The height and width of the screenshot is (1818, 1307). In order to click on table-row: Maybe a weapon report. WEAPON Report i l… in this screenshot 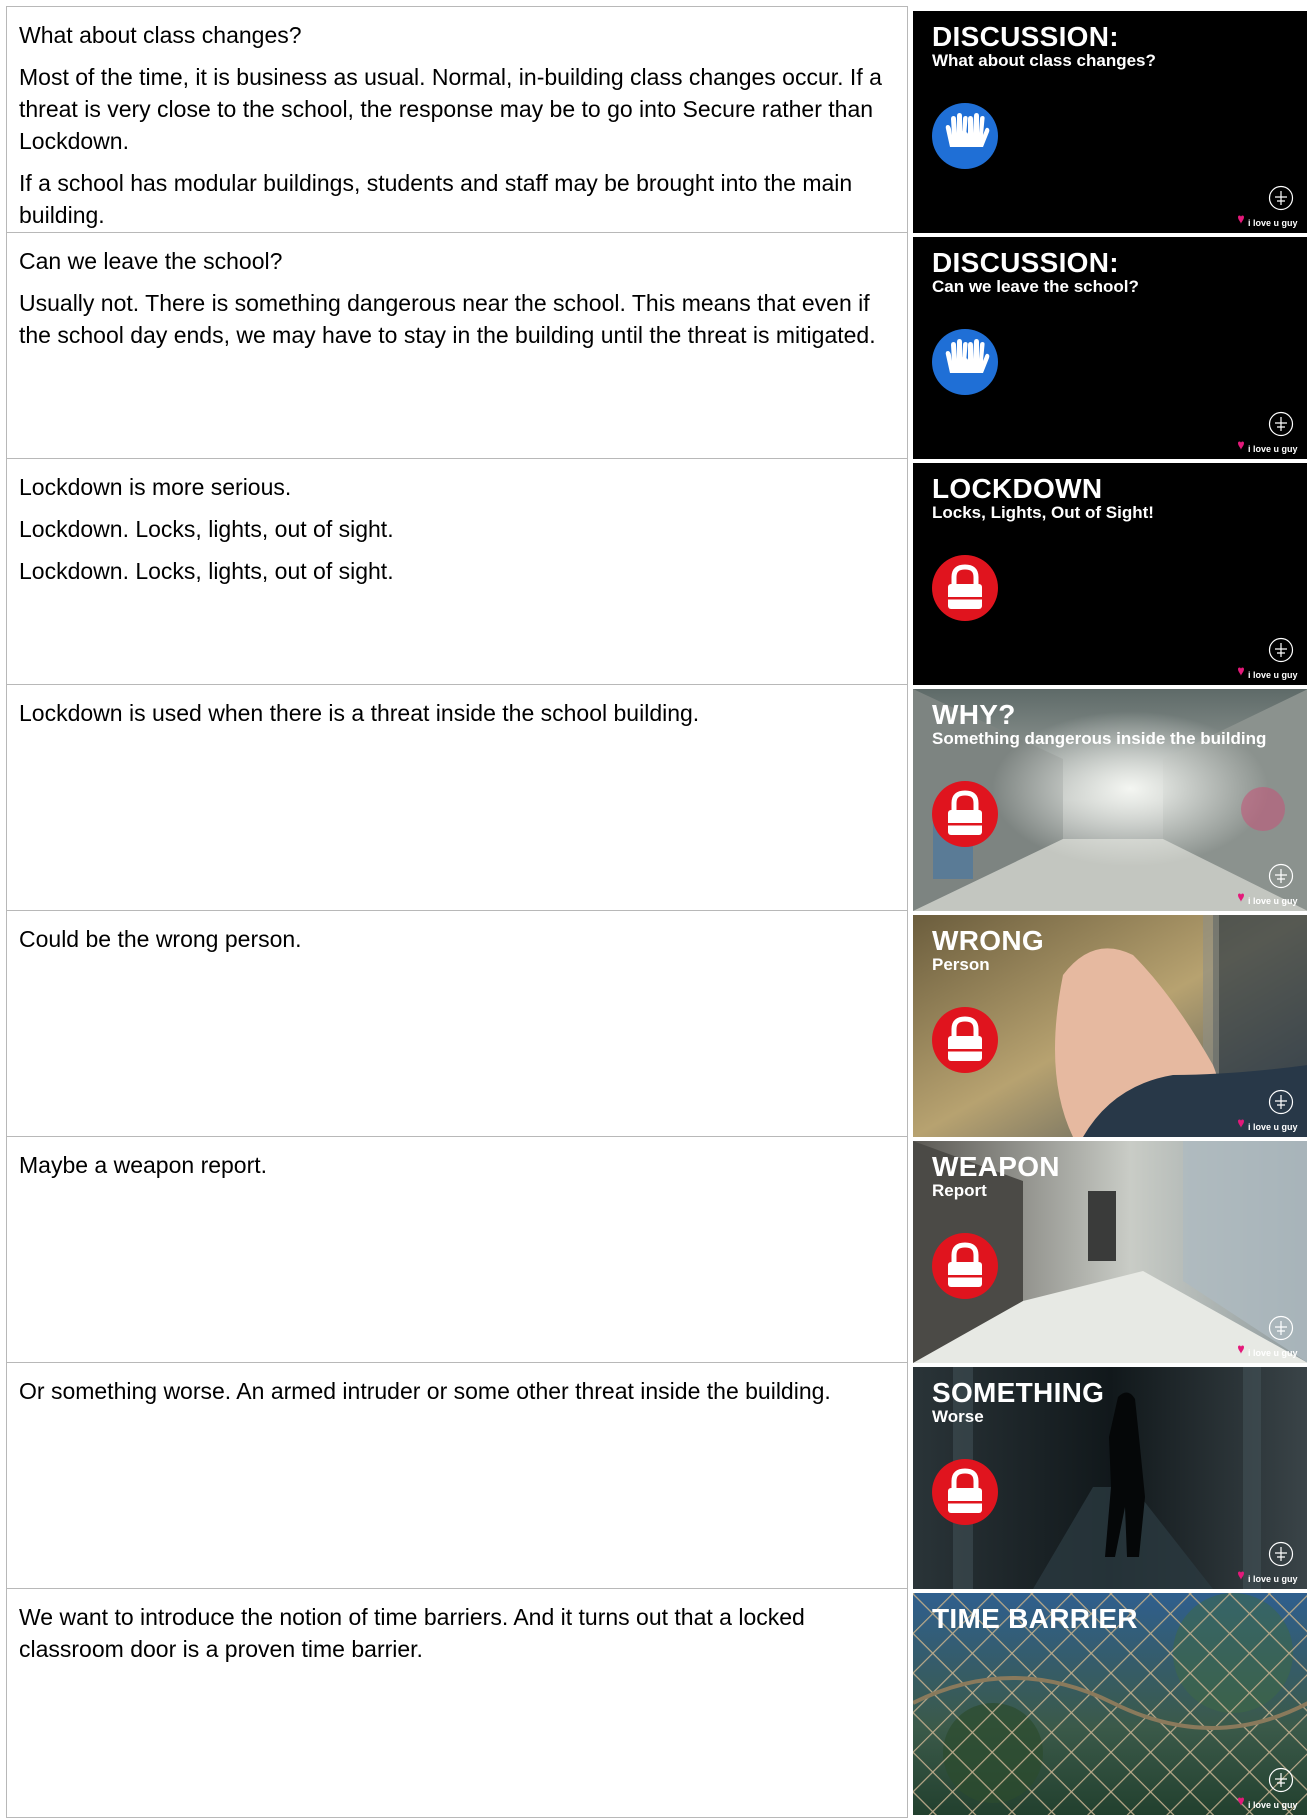, I will do `click(656, 1249)`.